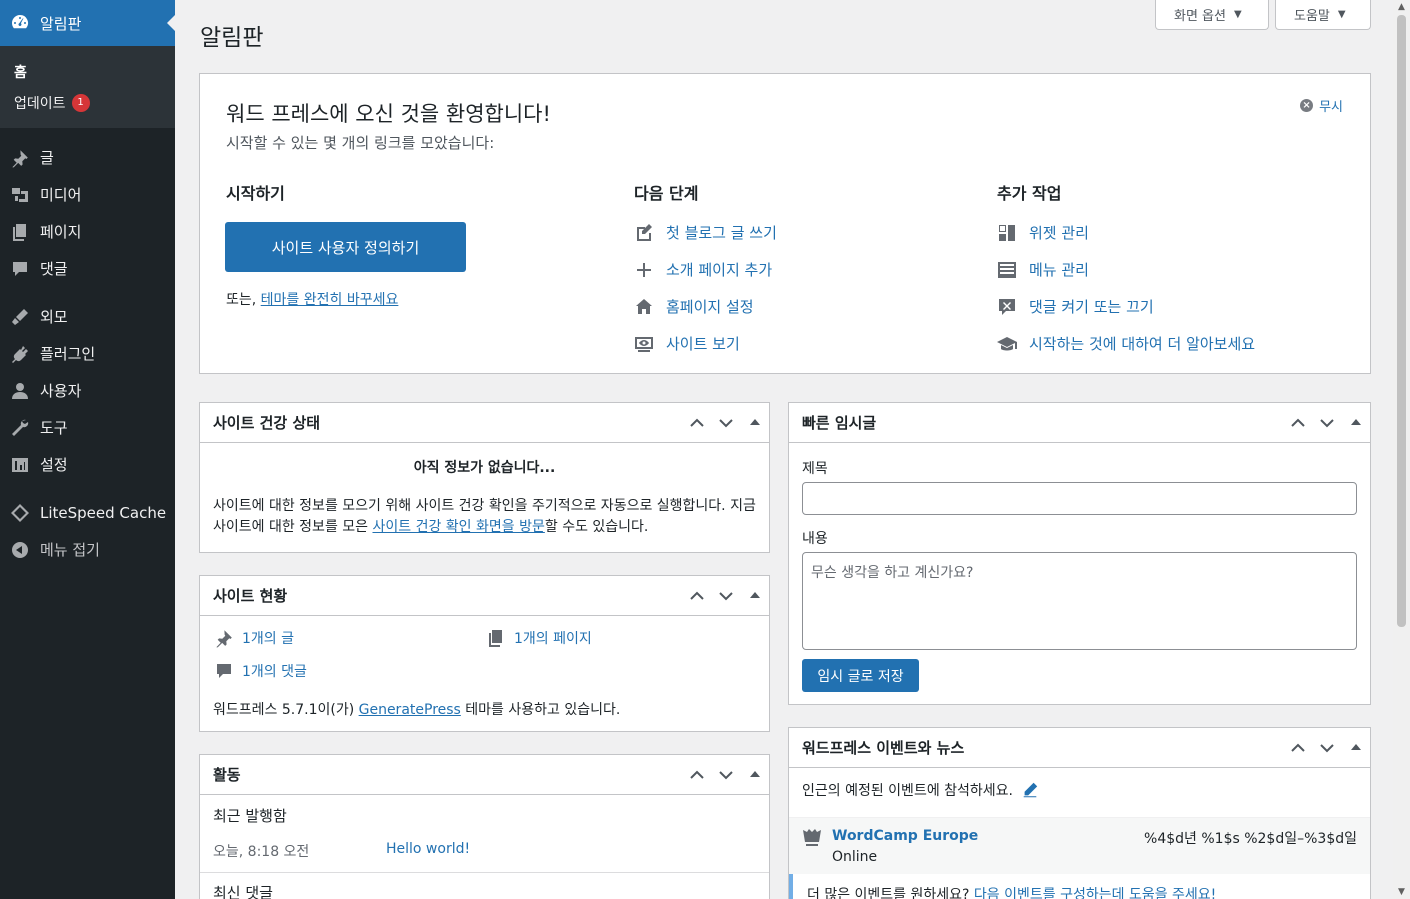 This screenshot has width=1410, height=899. Describe the element at coordinates (54, 428) in the screenshot. I see `sidebar-item-label: 도구` at that location.